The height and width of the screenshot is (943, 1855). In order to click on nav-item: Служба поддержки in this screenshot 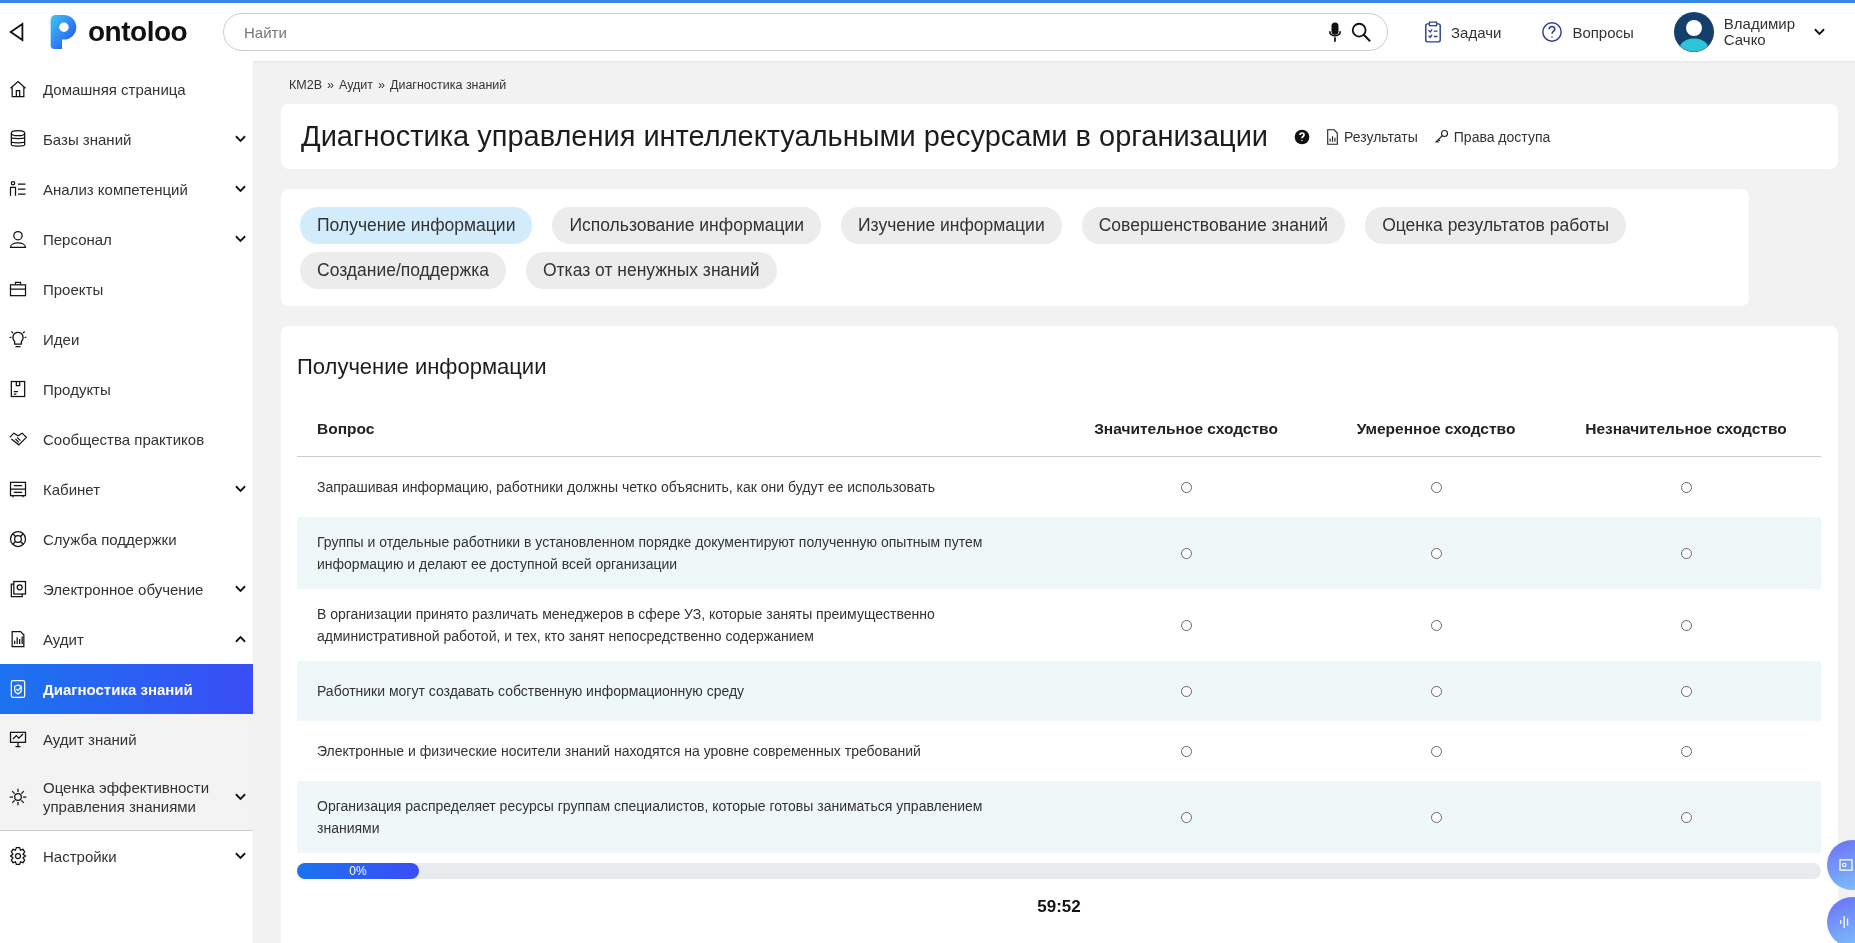, I will do `click(126, 539)`.